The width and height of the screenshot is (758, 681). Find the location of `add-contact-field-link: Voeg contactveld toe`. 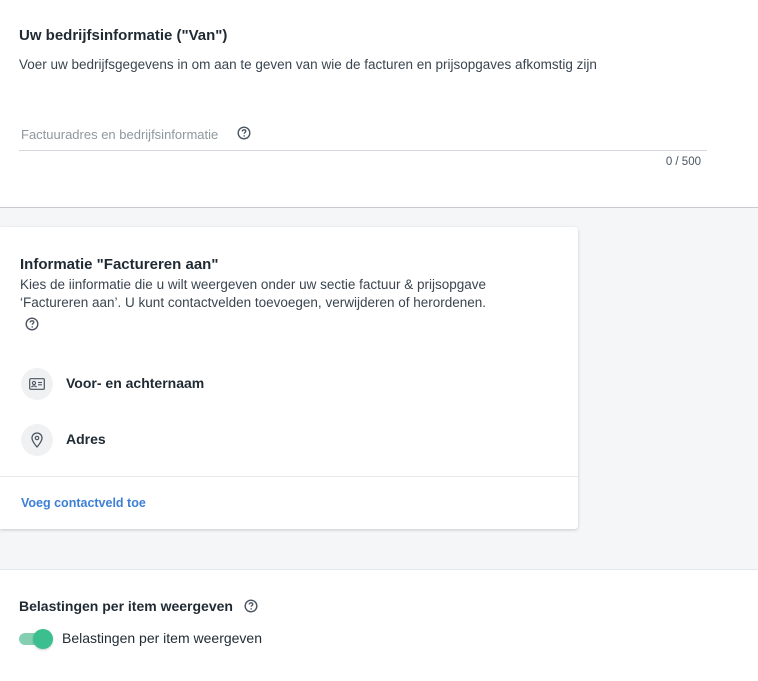

add-contact-field-link: Voeg contactveld toe is located at coordinates (83, 503).